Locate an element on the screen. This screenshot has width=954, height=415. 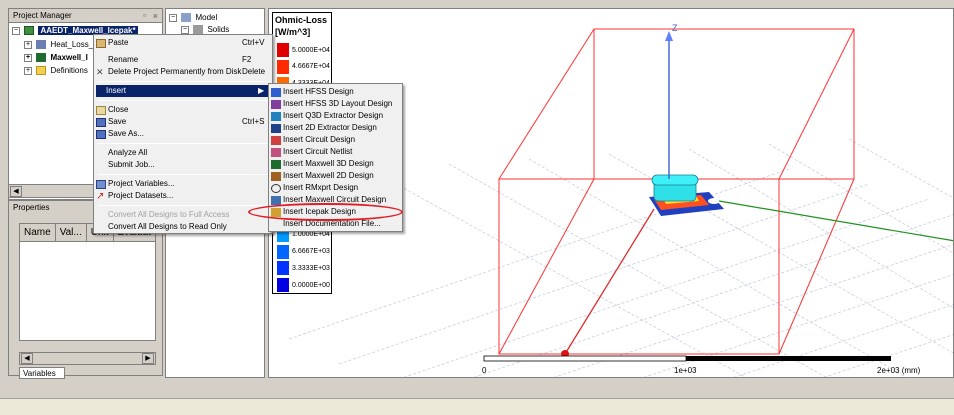
project-manager-title: Project Manager is located at coordinates (42, 15).